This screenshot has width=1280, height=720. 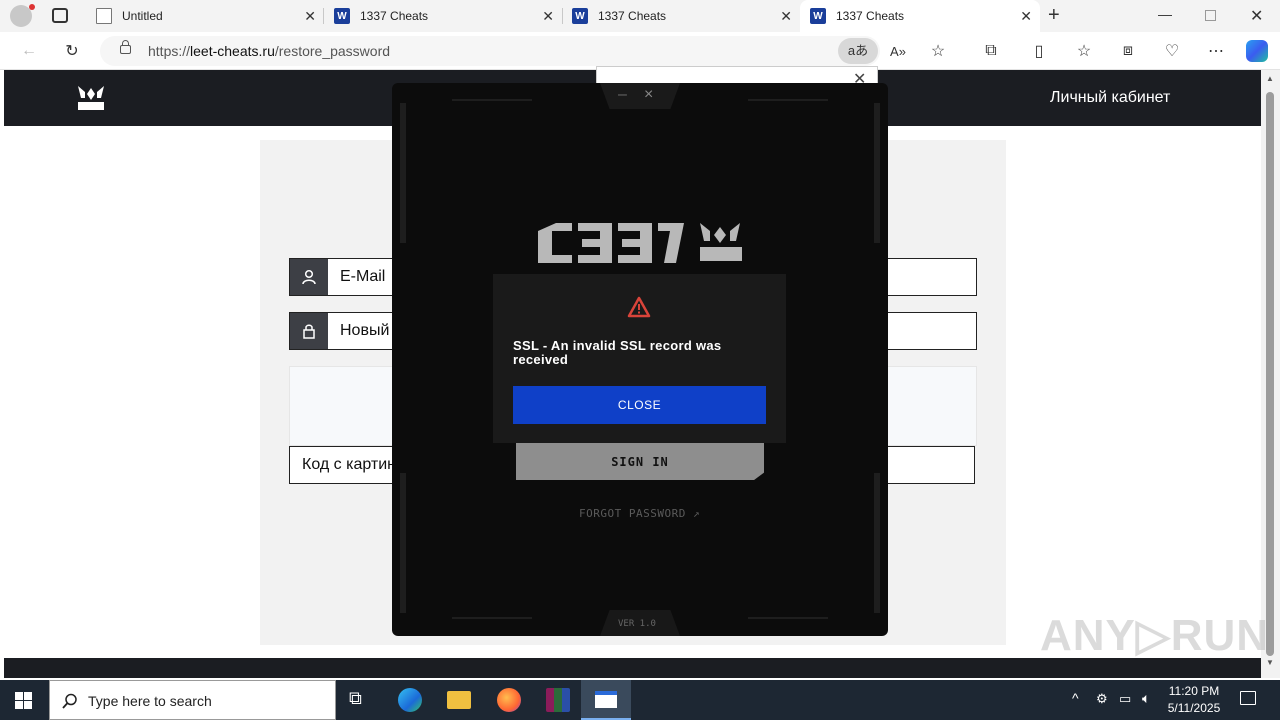 I want to click on error-message: SSL - An invalid SSL record was received, so click(x=617, y=352).